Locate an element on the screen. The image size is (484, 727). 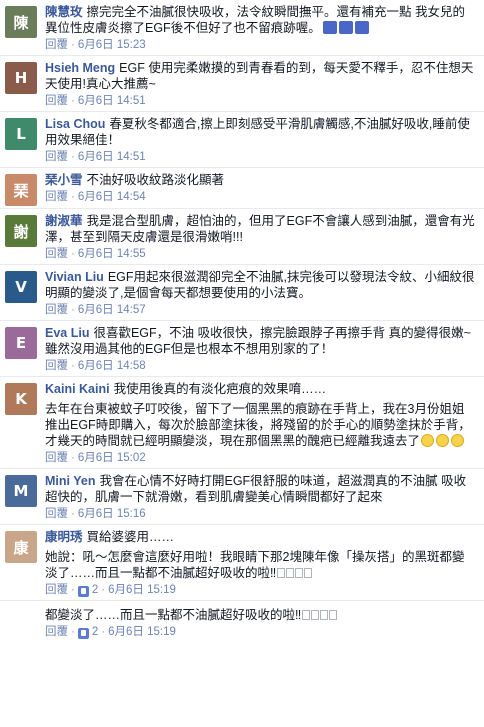
timestamp-link: 6月6日 15:02 is located at coordinates (112, 458).